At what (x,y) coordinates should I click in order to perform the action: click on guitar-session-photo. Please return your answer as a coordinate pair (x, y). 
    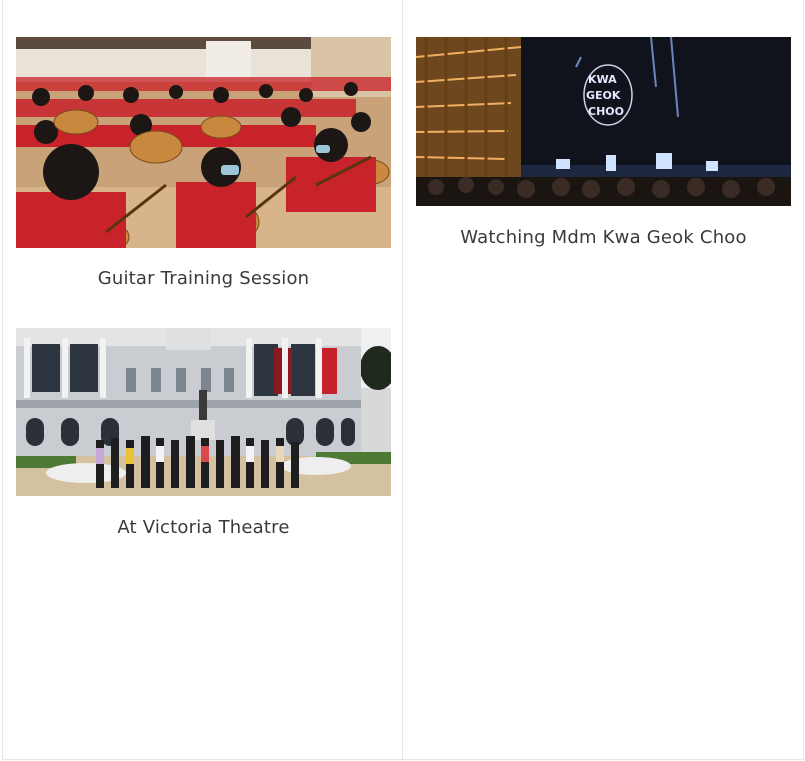
    Looking at the image, I should click on (203, 142).